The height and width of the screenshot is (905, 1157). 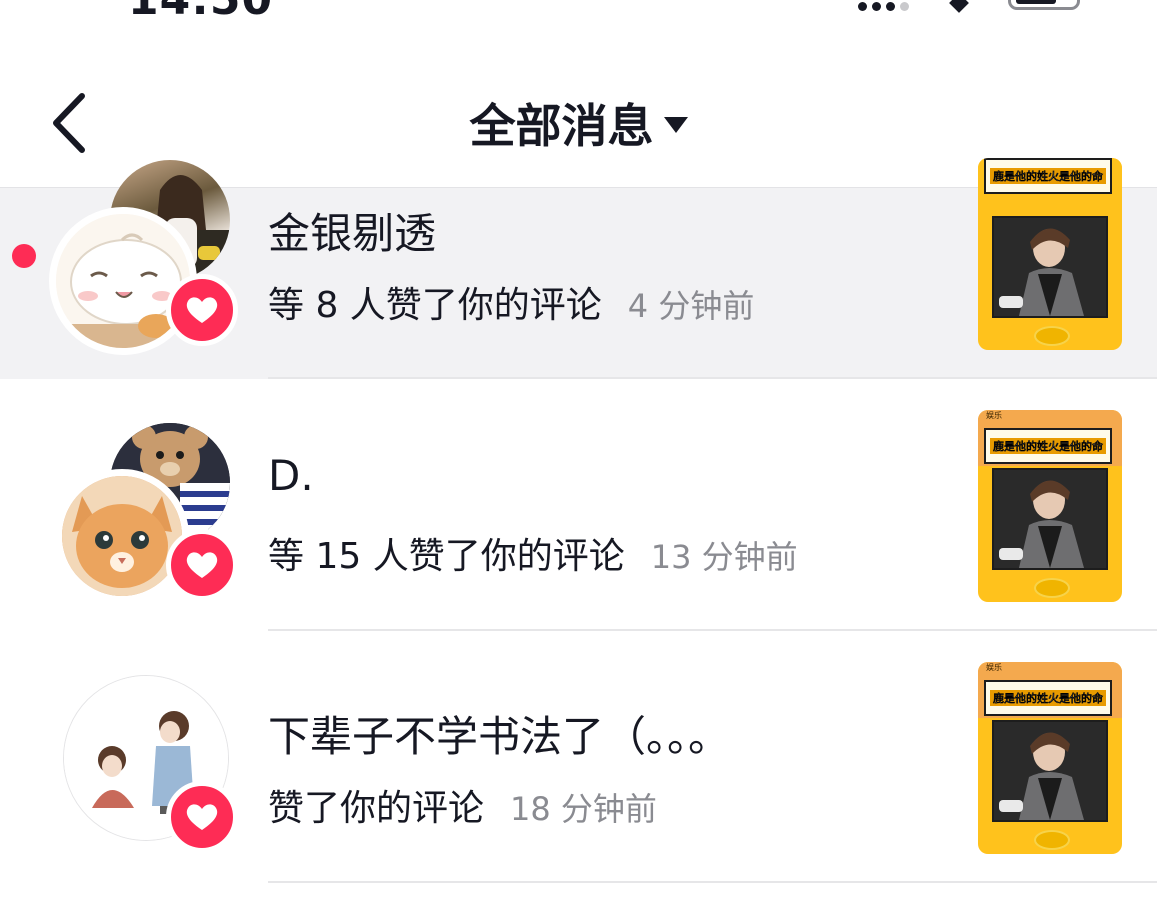 What do you see at coordinates (376, 808) in the screenshot?
I see `notification-text: 赞了你的评论` at bounding box center [376, 808].